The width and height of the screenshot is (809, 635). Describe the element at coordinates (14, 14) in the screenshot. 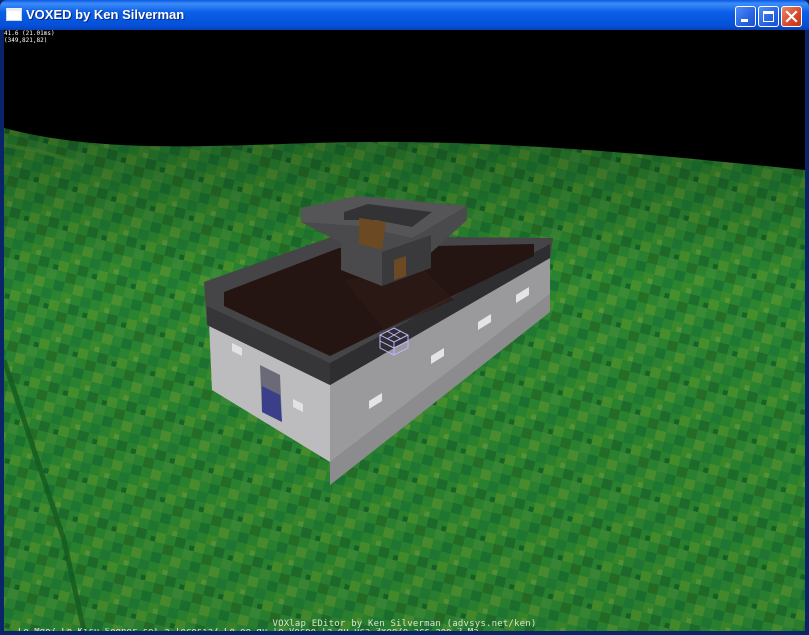

I see `window-app-icon` at that location.